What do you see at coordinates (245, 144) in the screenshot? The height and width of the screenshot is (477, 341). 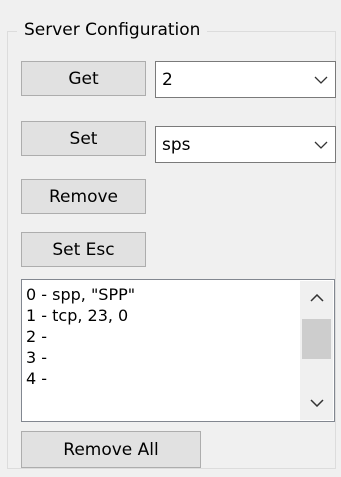 I see `set-combo: sps` at bounding box center [245, 144].